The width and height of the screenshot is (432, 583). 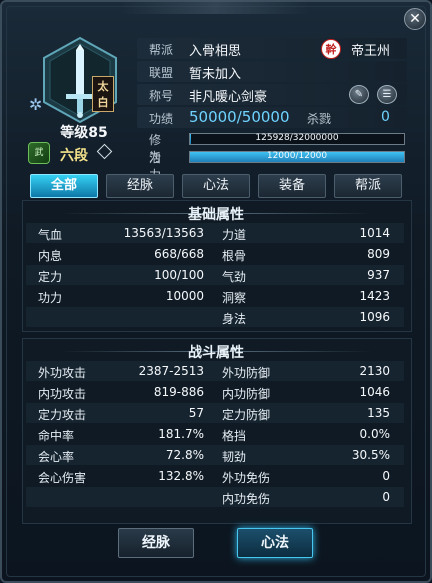 What do you see at coordinates (378, 413) in the screenshot?
I see `battle-stat-right-value: 135` at bounding box center [378, 413].